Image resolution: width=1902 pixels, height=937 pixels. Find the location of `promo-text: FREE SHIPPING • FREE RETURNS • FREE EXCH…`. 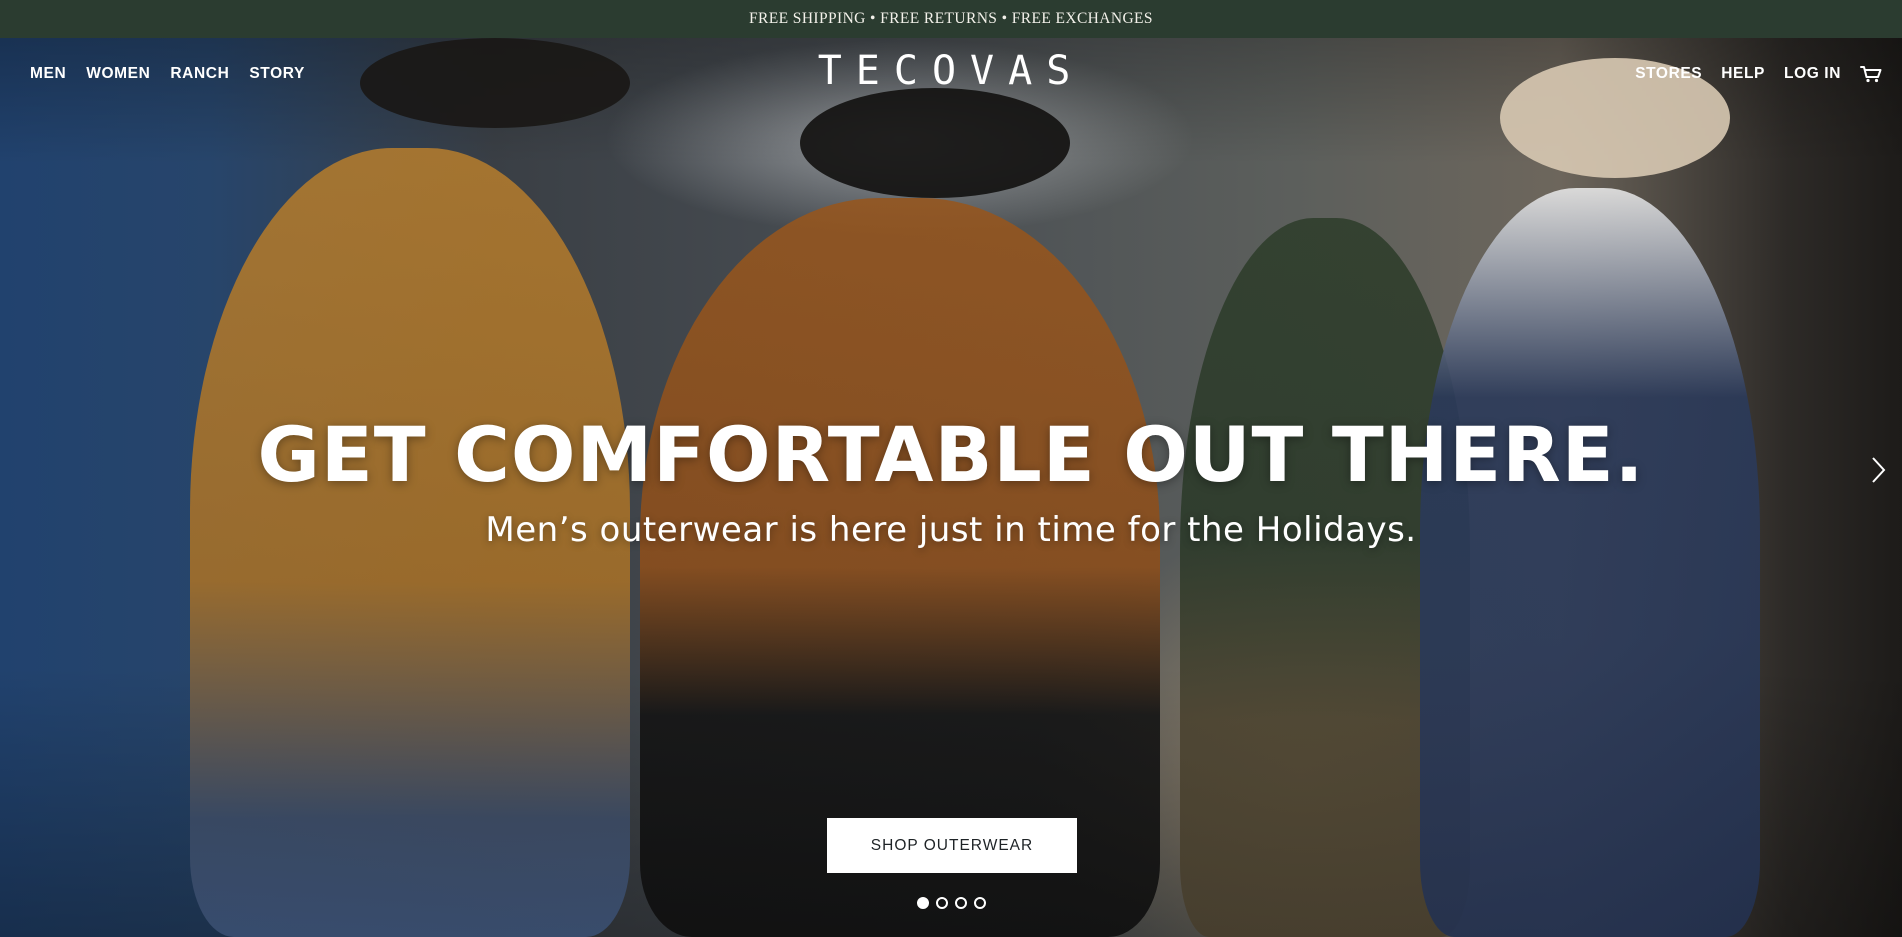

promo-text: FREE SHIPPING • FREE RETURNS • FREE EXCH… is located at coordinates (951, 18).